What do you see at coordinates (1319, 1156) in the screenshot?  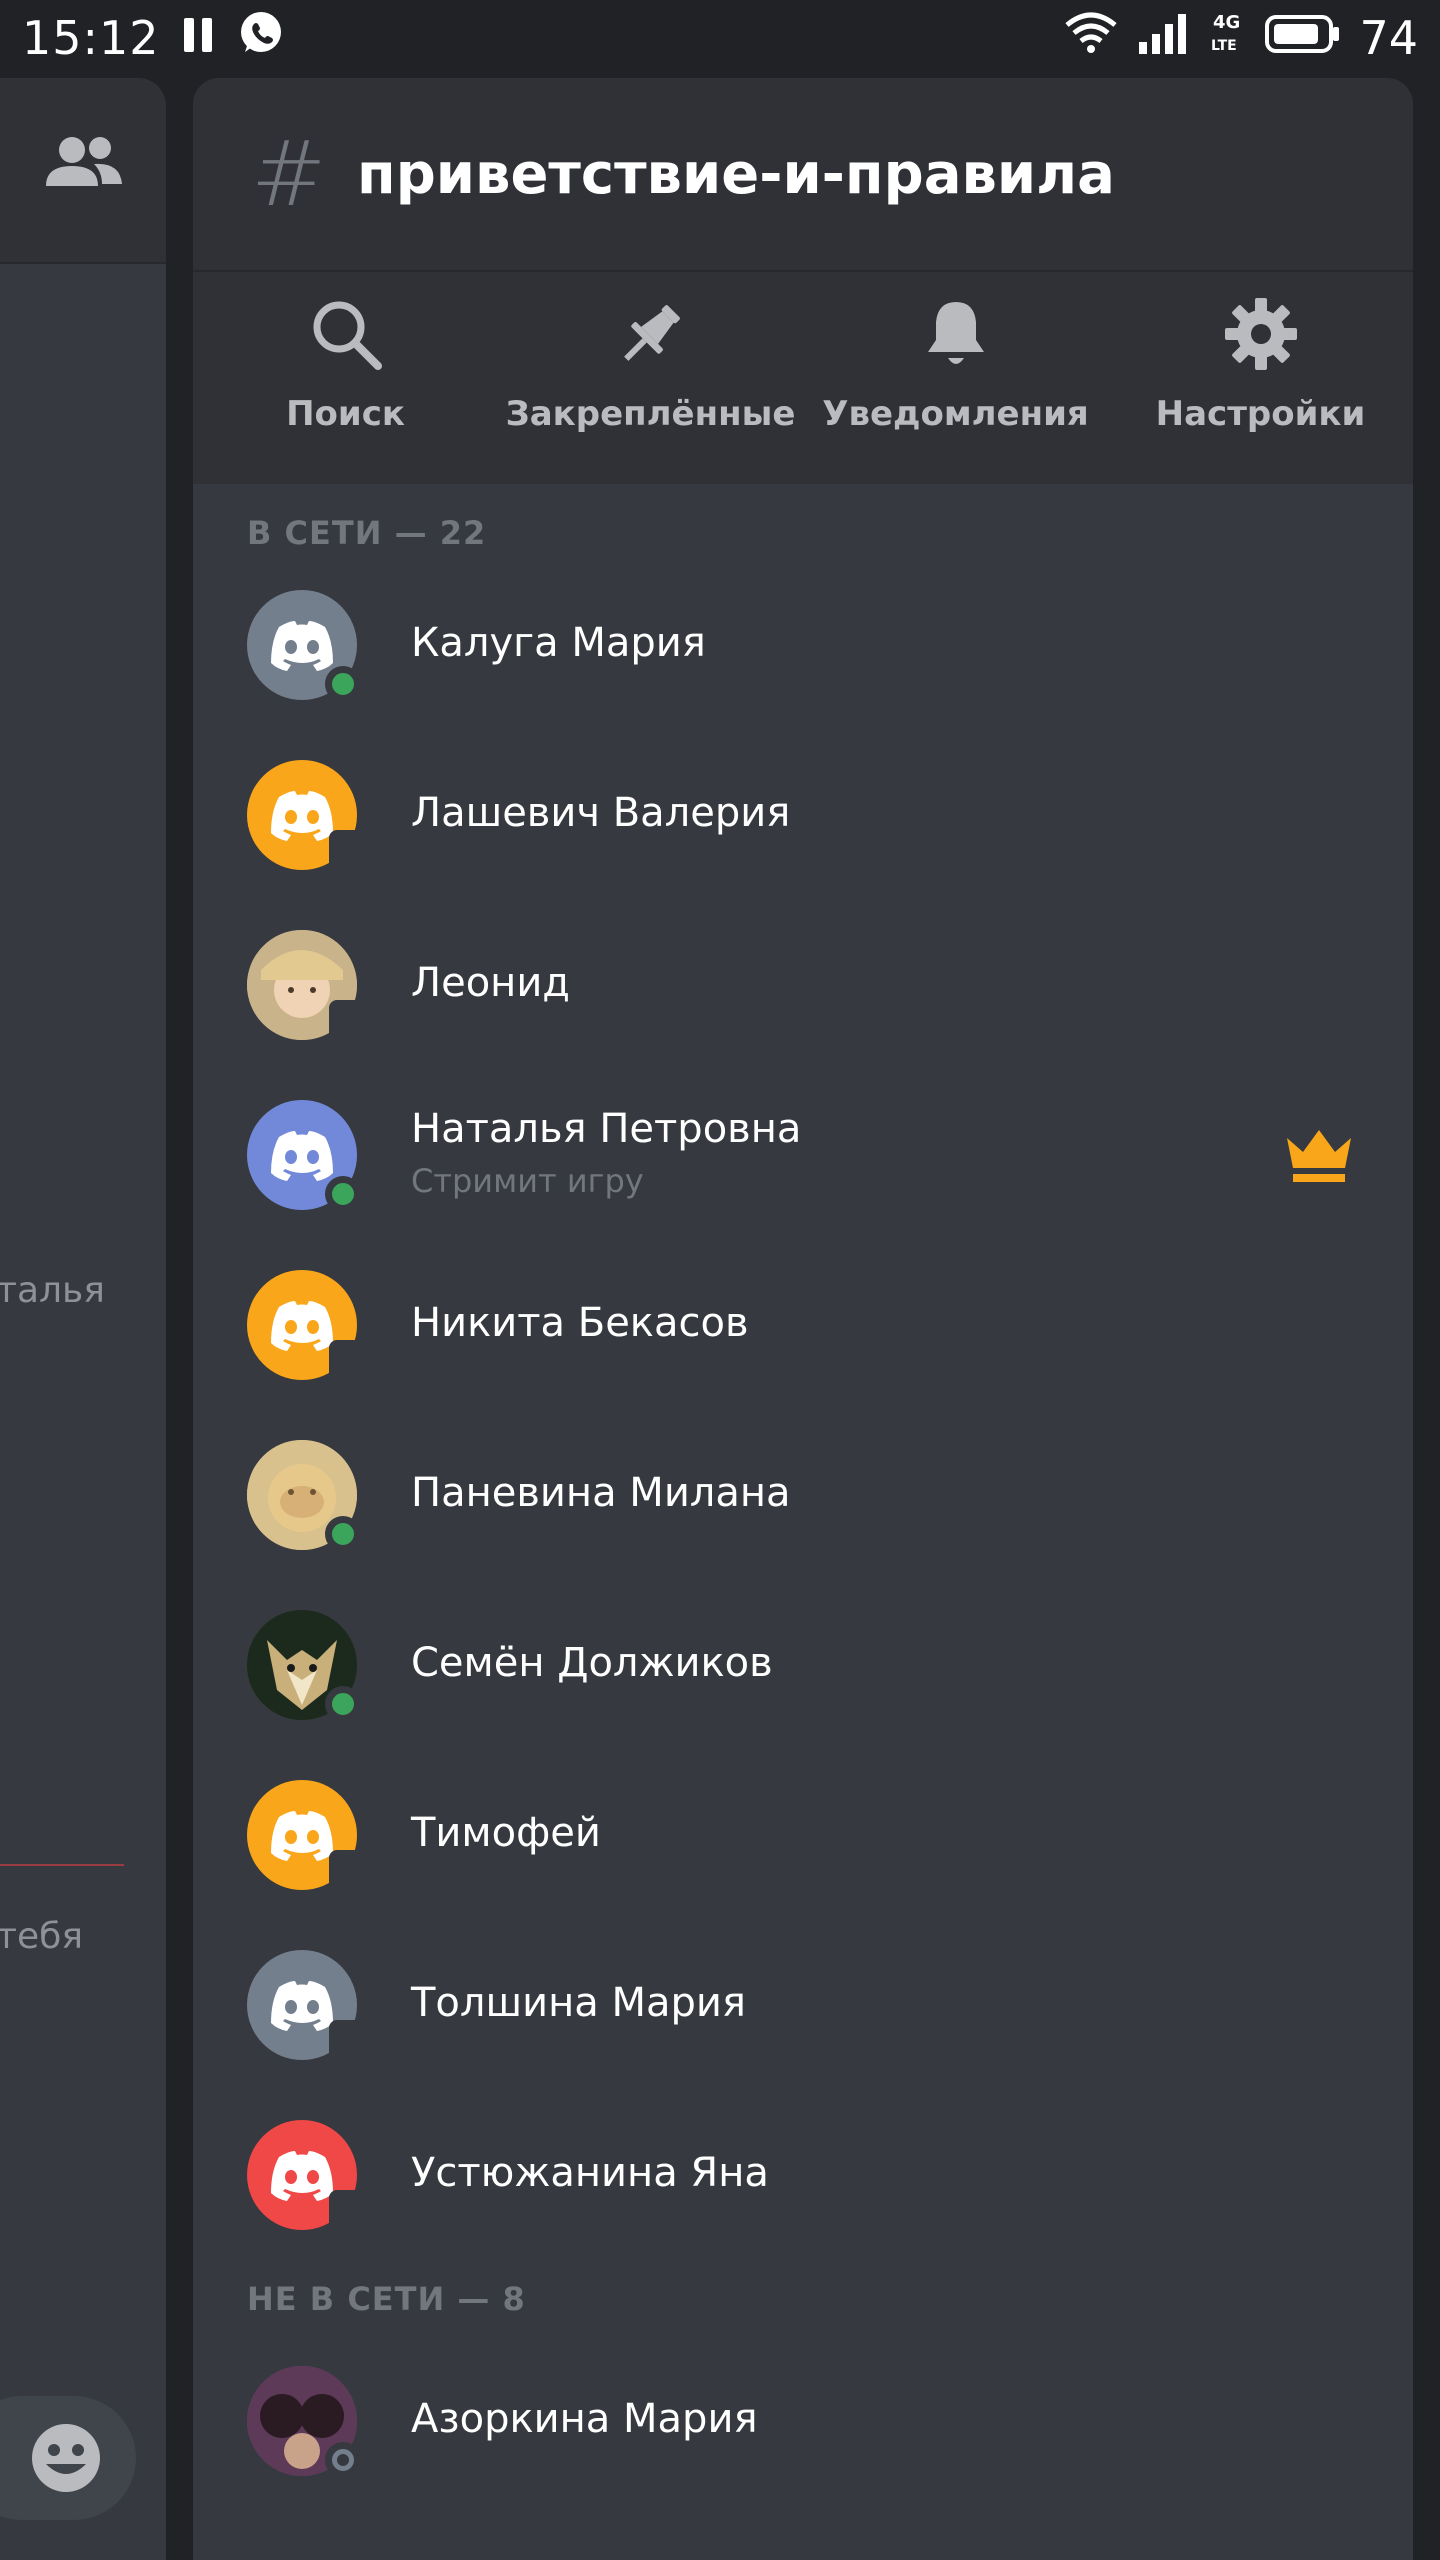 I see `crown-icon` at bounding box center [1319, 1156].